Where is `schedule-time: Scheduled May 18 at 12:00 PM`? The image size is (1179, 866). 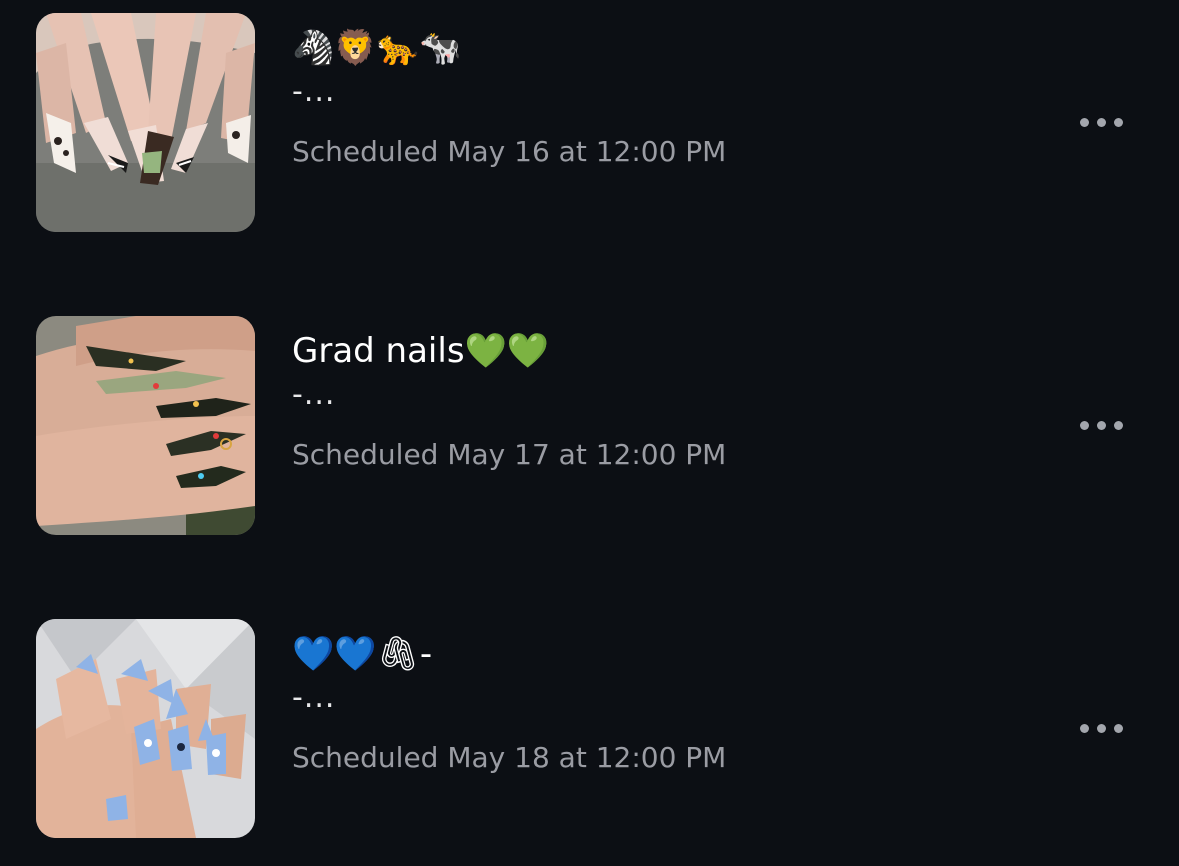
schedule-time: Scheduled May 18 at 12:00 PM is located at coordinates (509, 757).